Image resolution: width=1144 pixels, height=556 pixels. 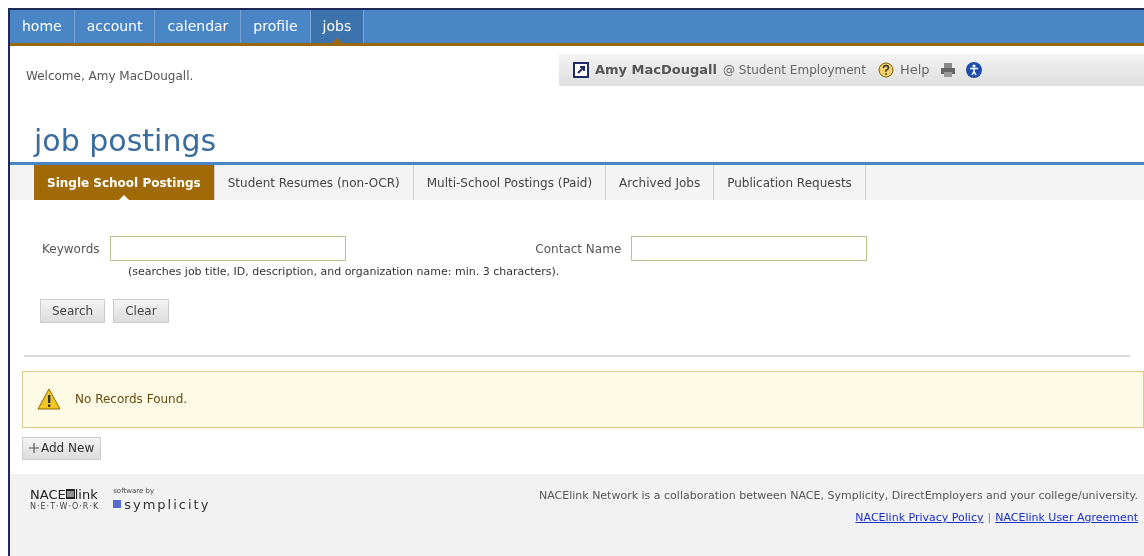 What do you see at coordinates (125, 141) in the screenshot?
I see `page-title: job postings` at bounding box center [125, 141].